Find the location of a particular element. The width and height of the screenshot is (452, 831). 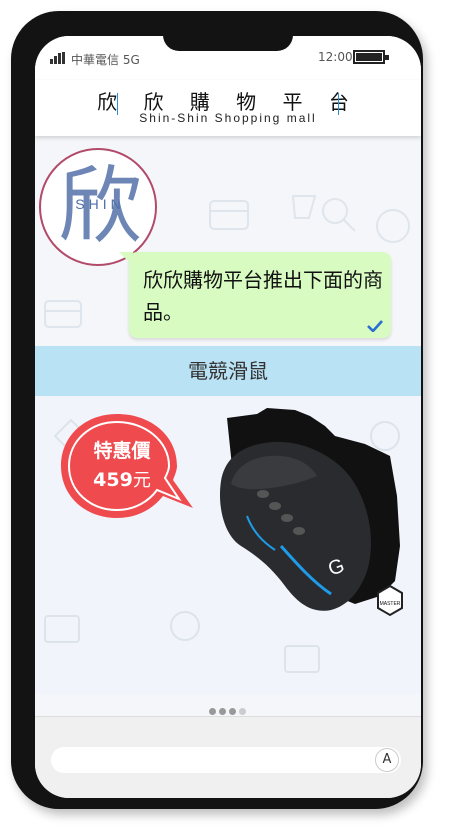

carrier-label: 中華電信 5G is located at coordinates (105, 60).